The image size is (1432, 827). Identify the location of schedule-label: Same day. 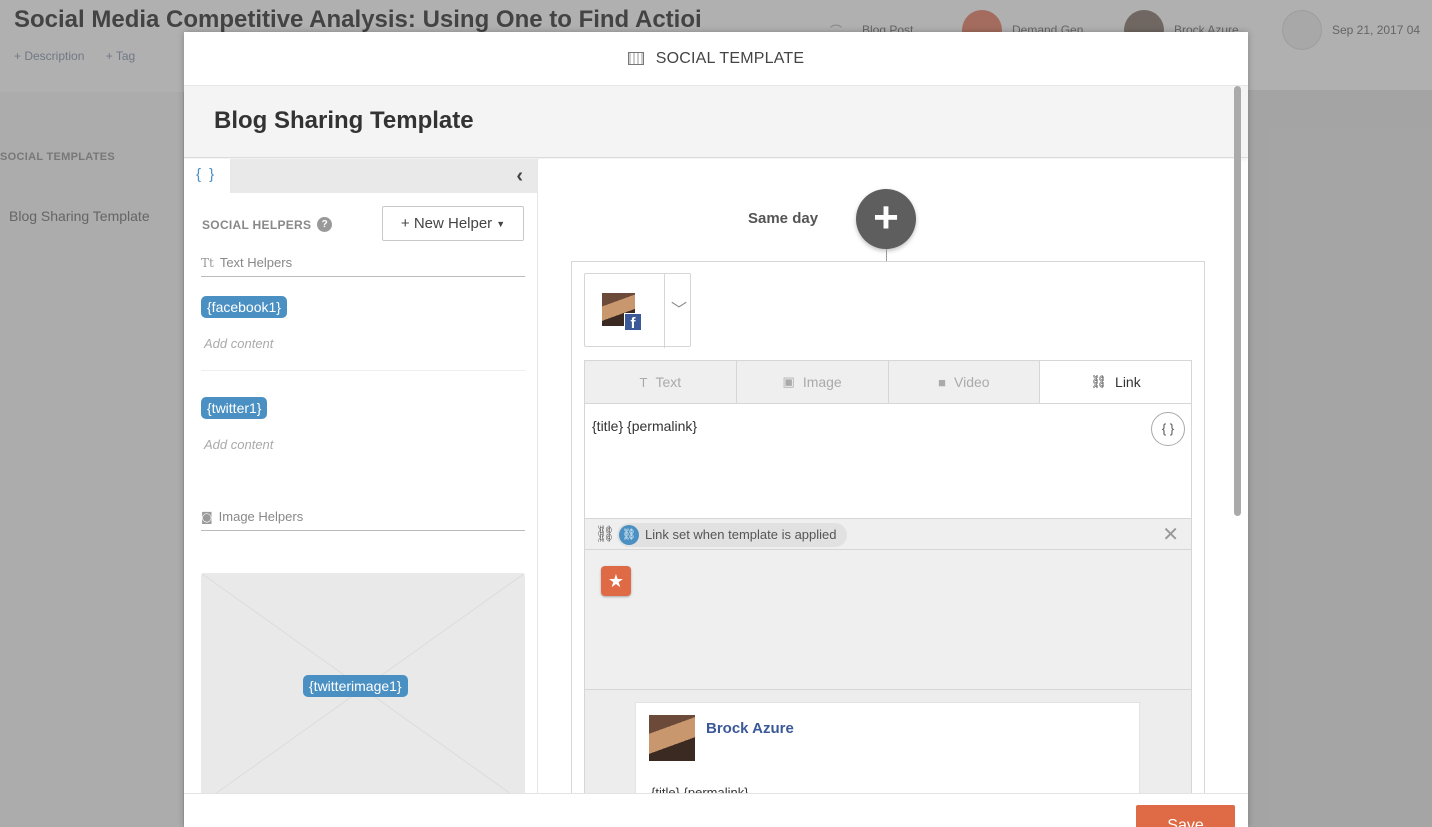
(783, 218).